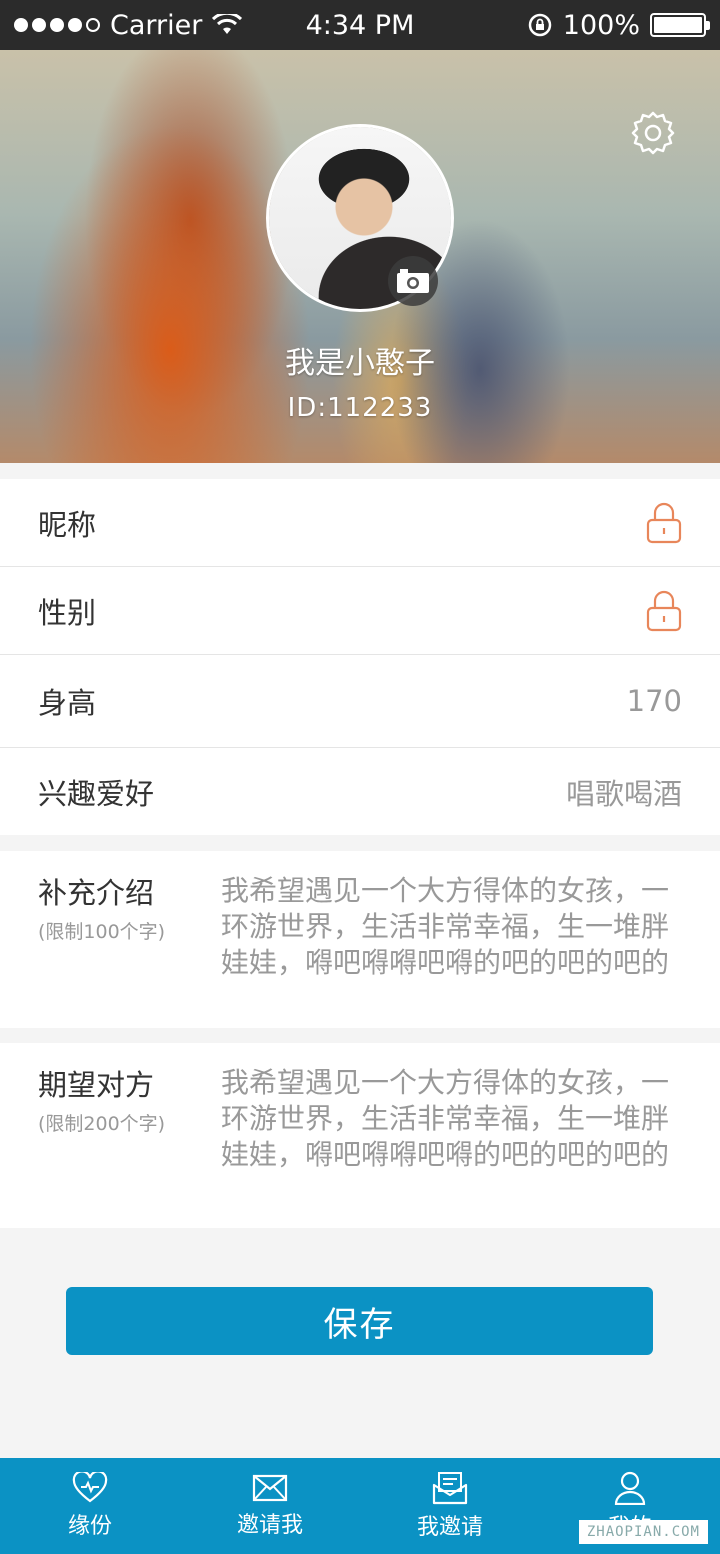 Image resolution: width=720 pixels, height=1554 pixels. What do you see at coordinates (90, 1506) in the screenshot?
I see `tab-fate: 缘份` at bounding box center [90, 1506].